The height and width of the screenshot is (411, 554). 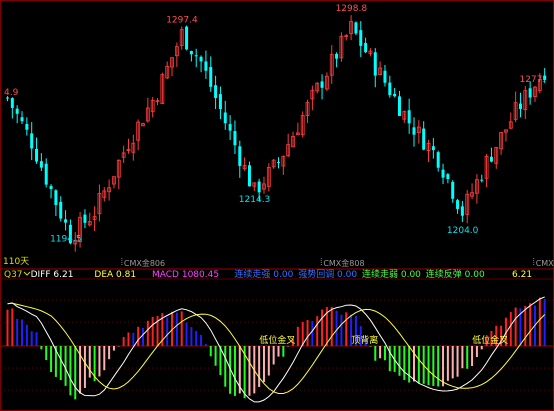 I want to click on indicator-label: MACD 1080.45, so click(x=185, y=275).